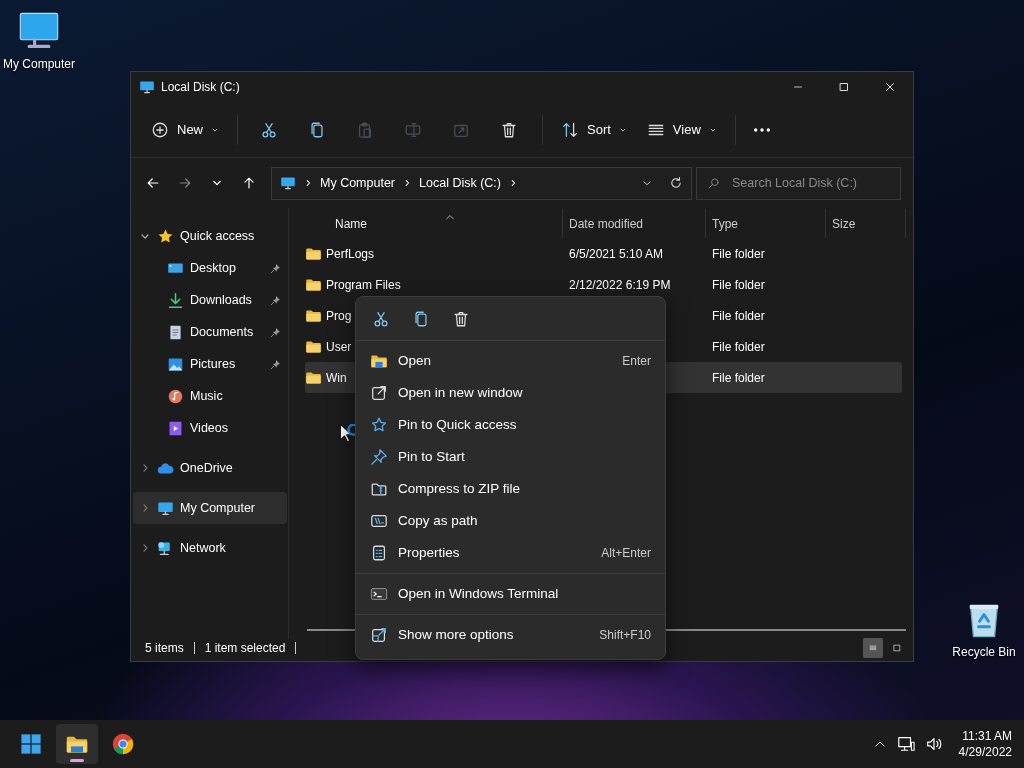 This screenshot has height=768, width=1024. I want to click on window-title: Local Disk (C:), so click(200, 87).